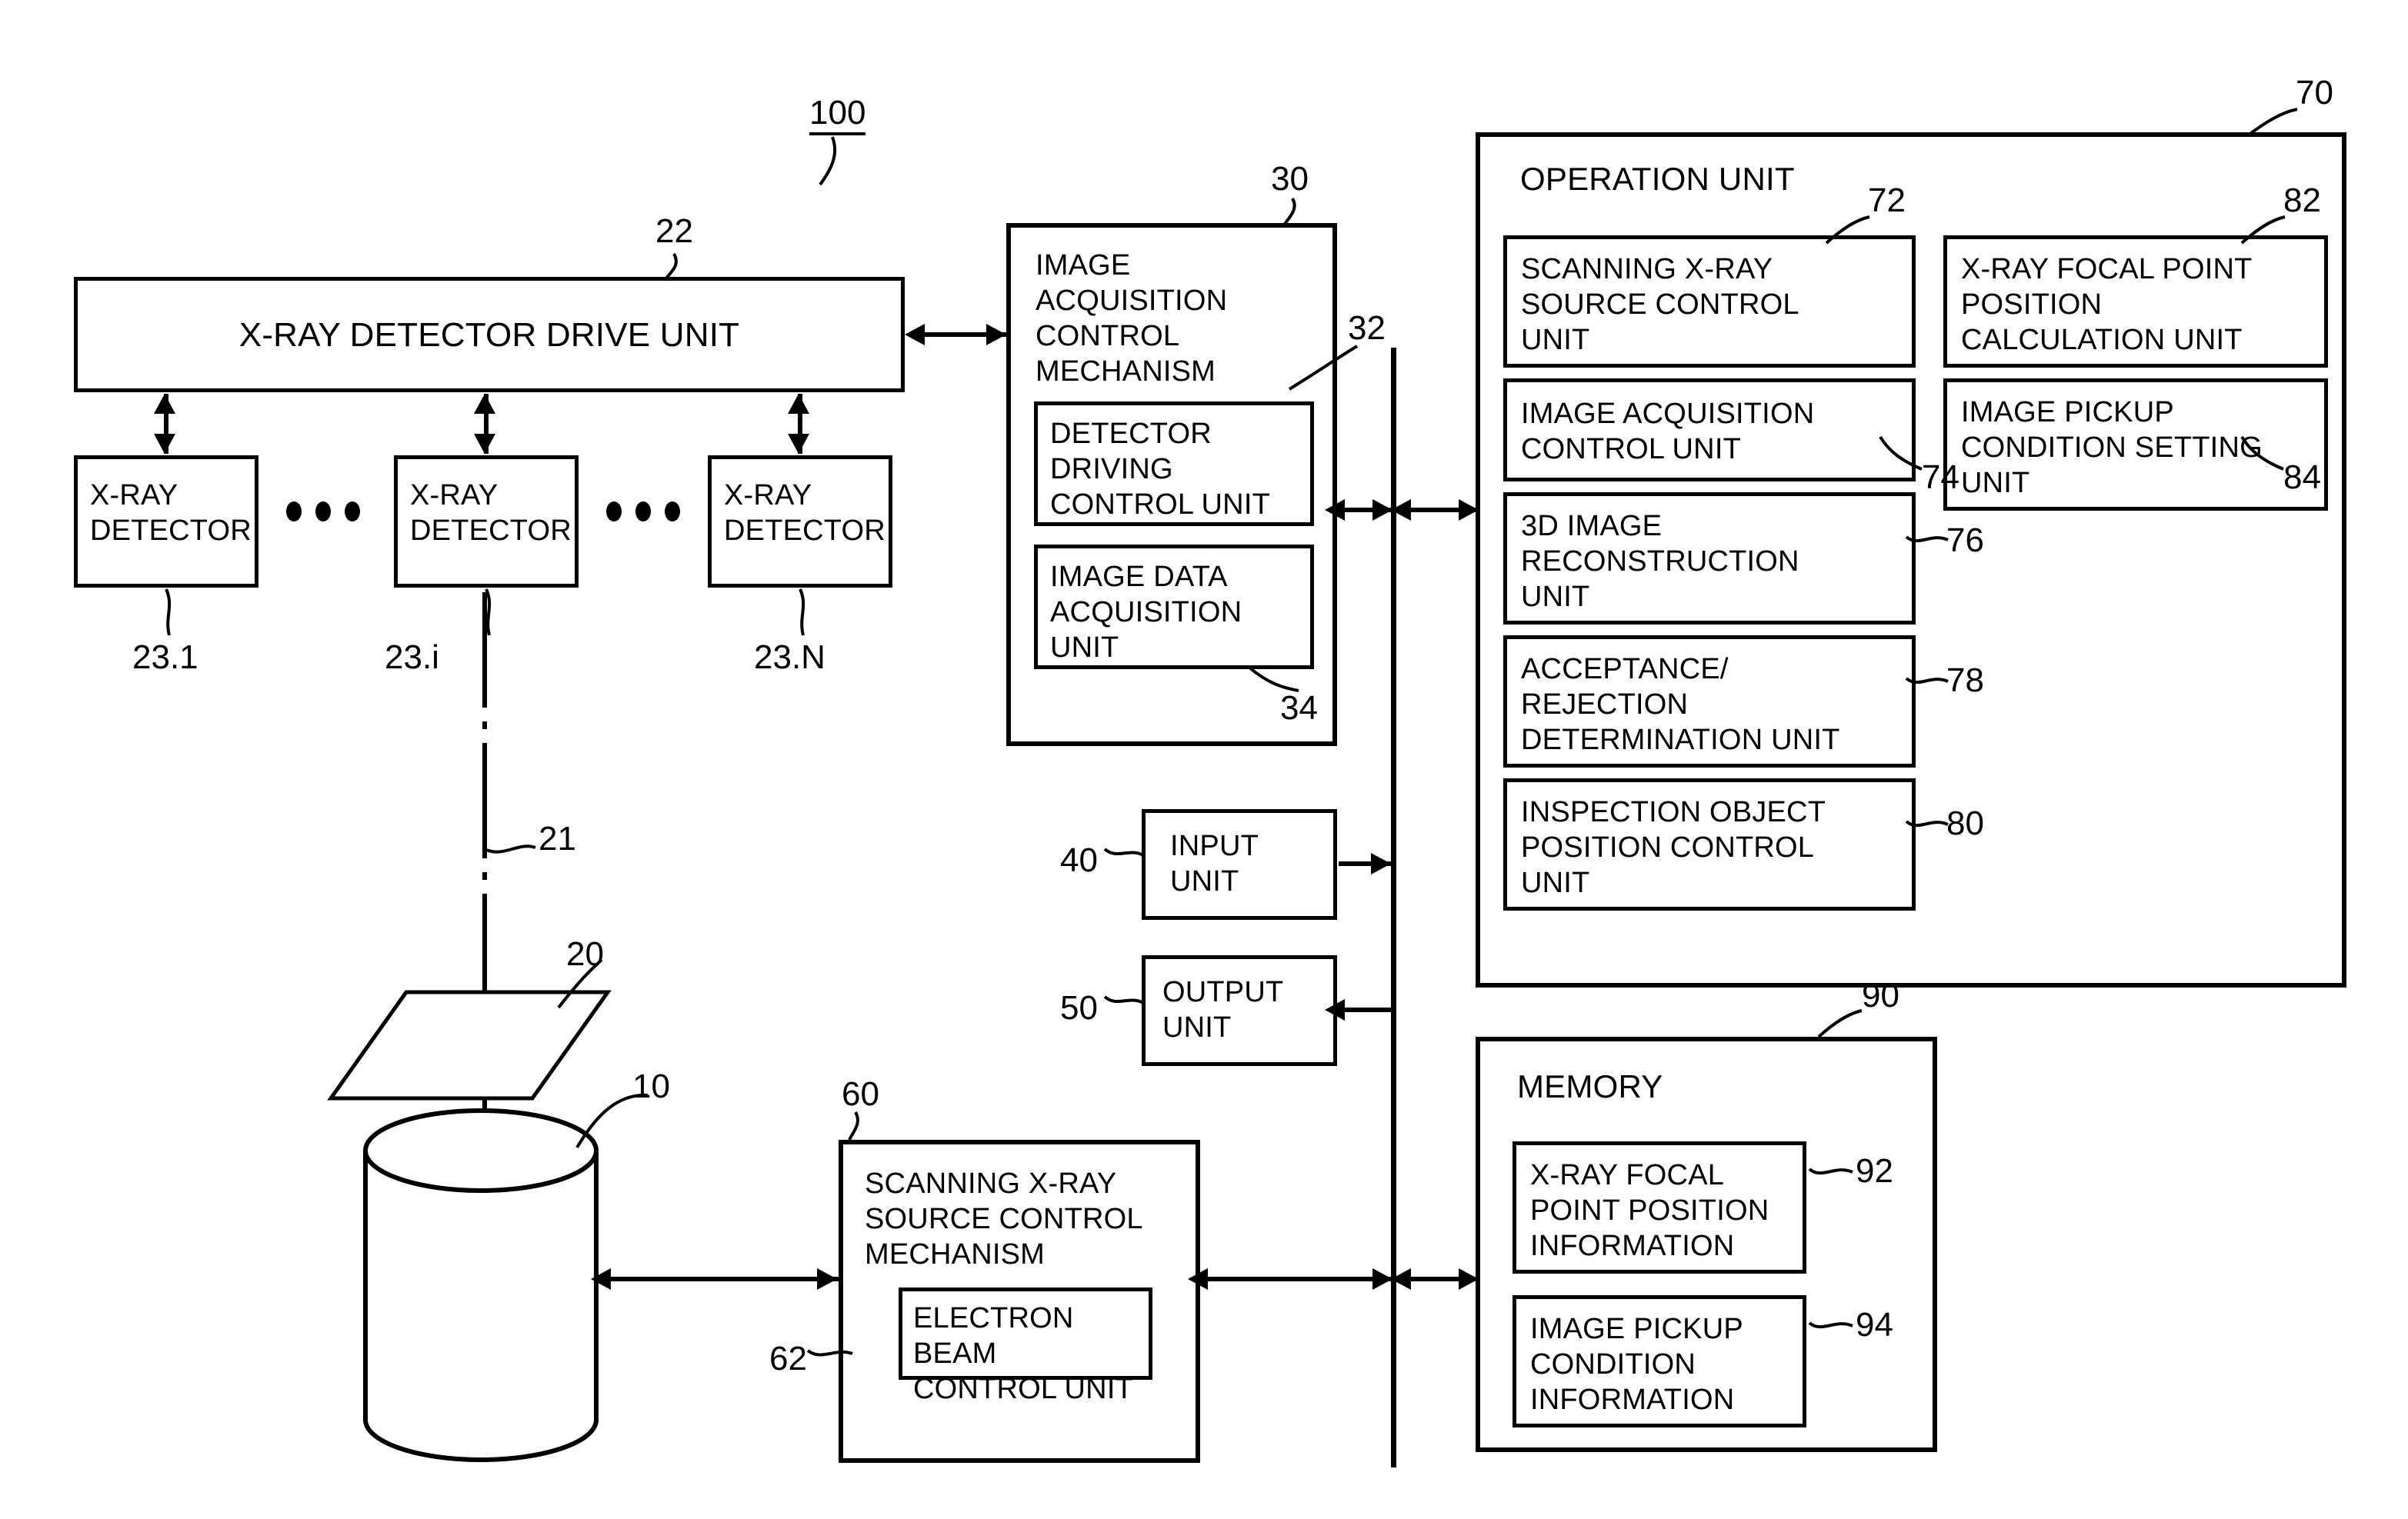 This screenshot has height=1519, width=2408. Describe the element at coordinates (164, 404) in the screenshot. I see `arrowhead-up-det1` at that location.